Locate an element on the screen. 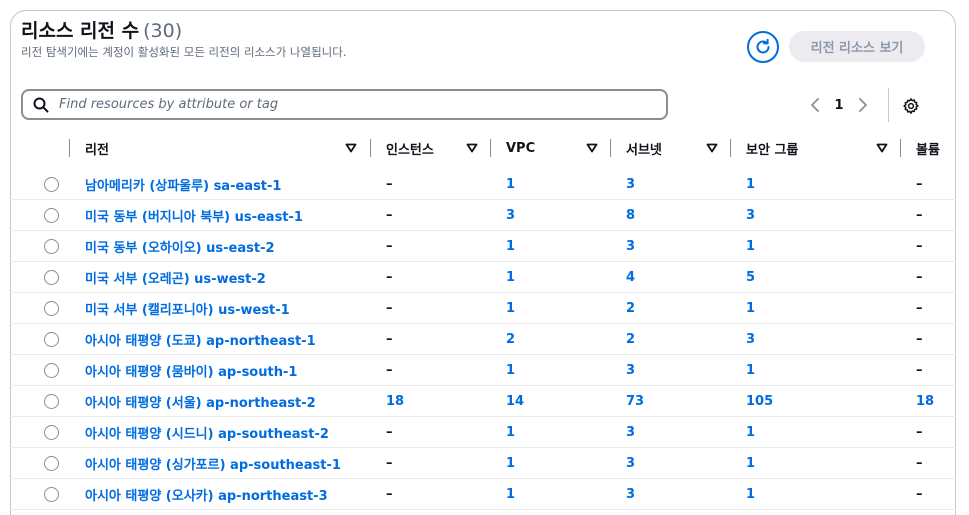 This screenshot has width=969, height=515. table-row: 아시아 태평양 (오사카) ap-northeast-3 – 1 3 1 – is located at coordinates (483, 494).